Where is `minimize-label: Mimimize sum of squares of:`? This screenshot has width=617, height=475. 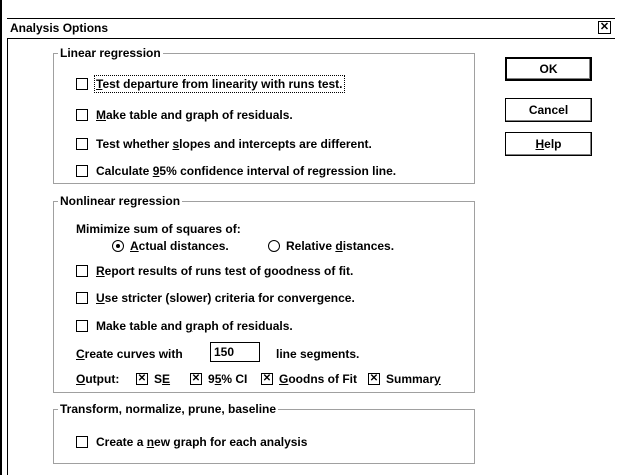 minimize-label: Mimimize sum of squares of: is located at coordinates (158, 229).